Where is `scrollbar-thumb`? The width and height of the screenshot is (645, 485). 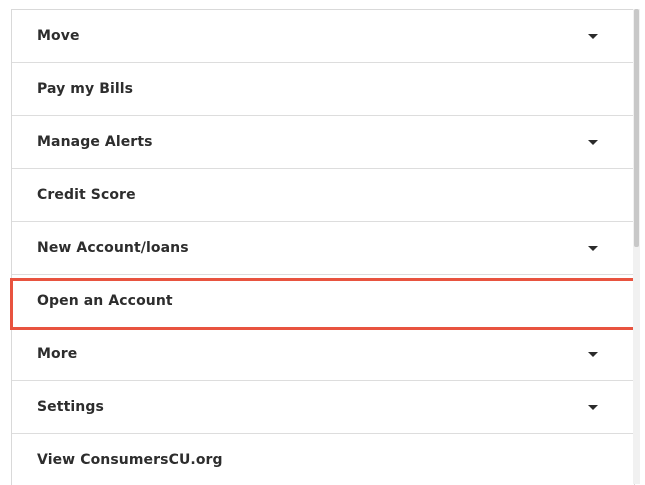
scrollbar-thumb is located at coordinates (636, 128).